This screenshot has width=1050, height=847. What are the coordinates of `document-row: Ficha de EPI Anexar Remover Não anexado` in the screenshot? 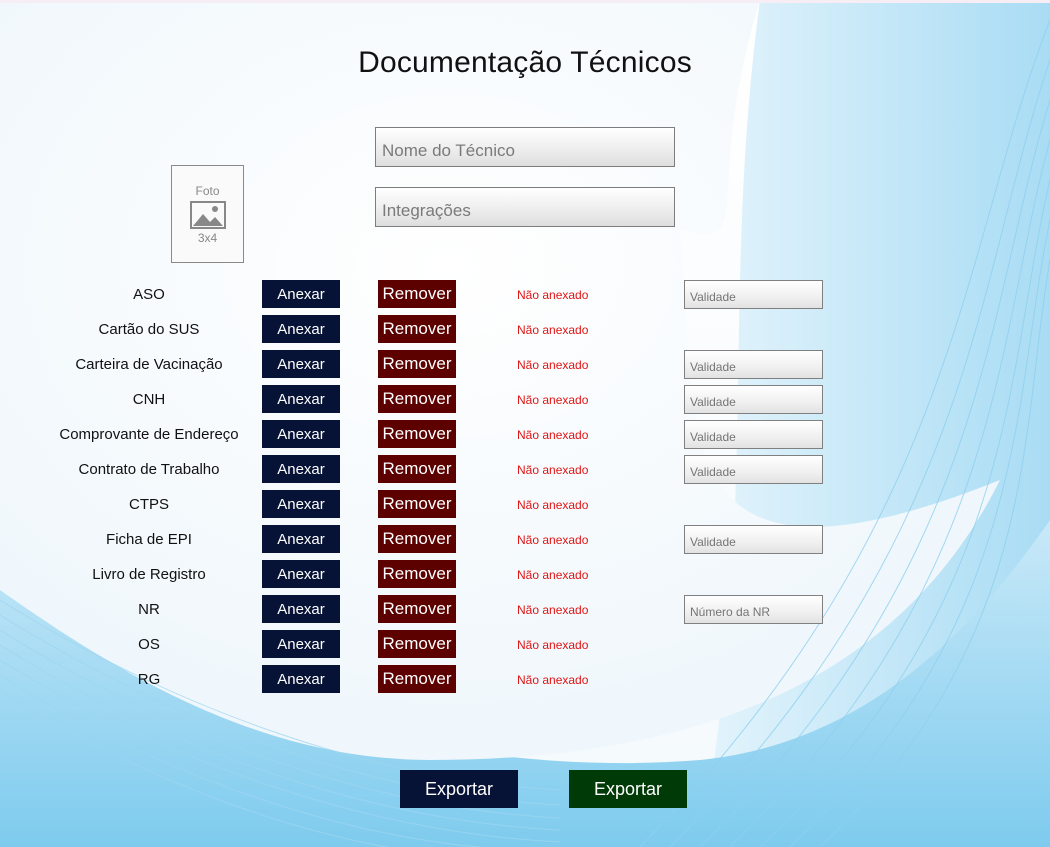 It's located at (525, 540).